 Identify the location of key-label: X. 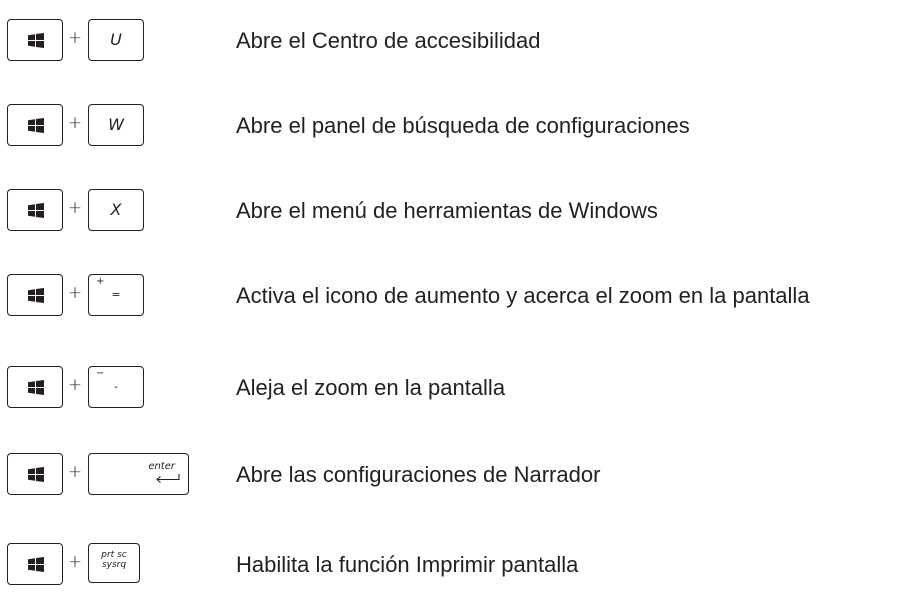
(116, 209).